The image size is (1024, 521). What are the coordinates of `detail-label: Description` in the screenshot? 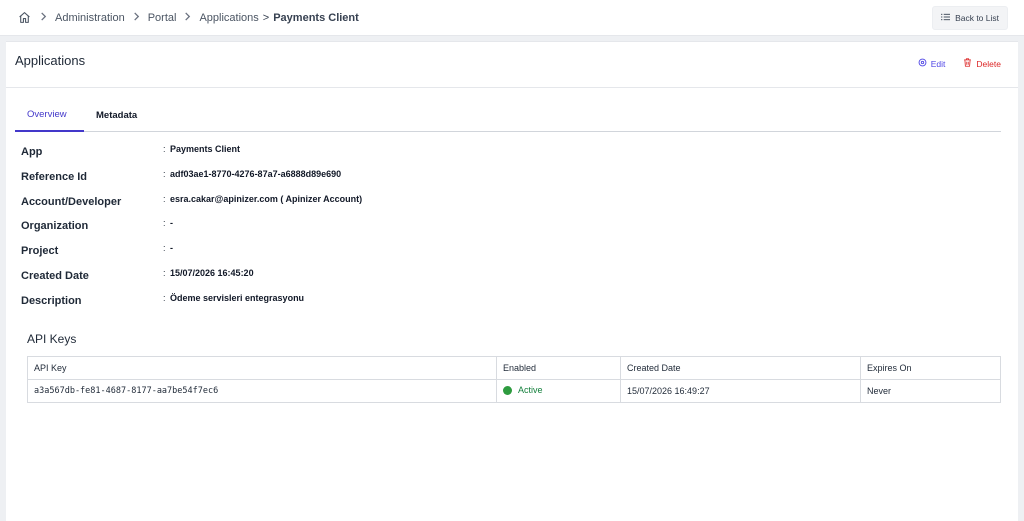 It's located at (51, 300).